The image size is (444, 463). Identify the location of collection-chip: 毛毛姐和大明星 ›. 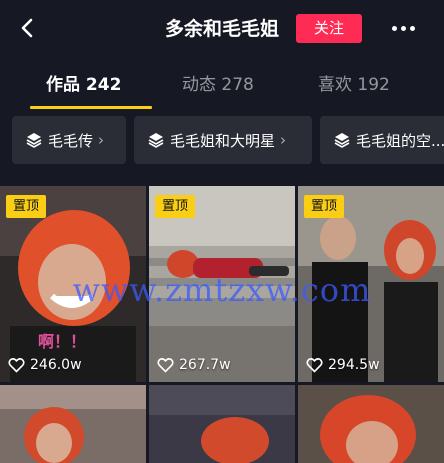
(223, 140).